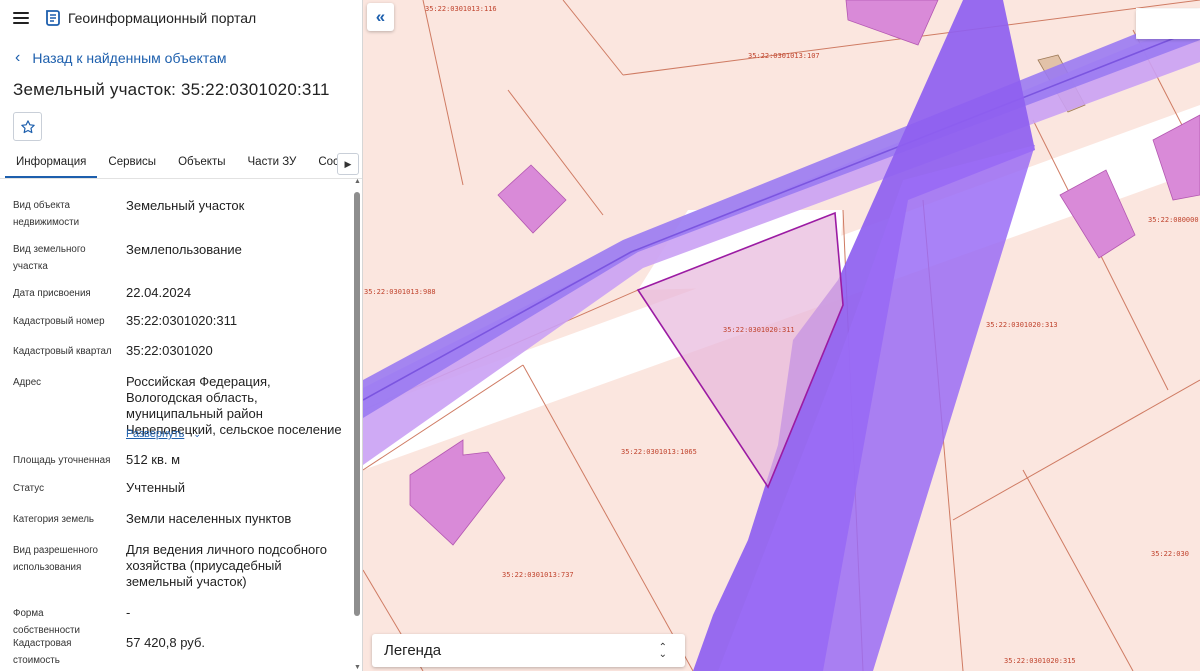 The height and width of the screenshot is (671, 1200). Describe the element at coordinates (155, 434) in the screenshot. I see `expand-label: Развернуть` at that location.